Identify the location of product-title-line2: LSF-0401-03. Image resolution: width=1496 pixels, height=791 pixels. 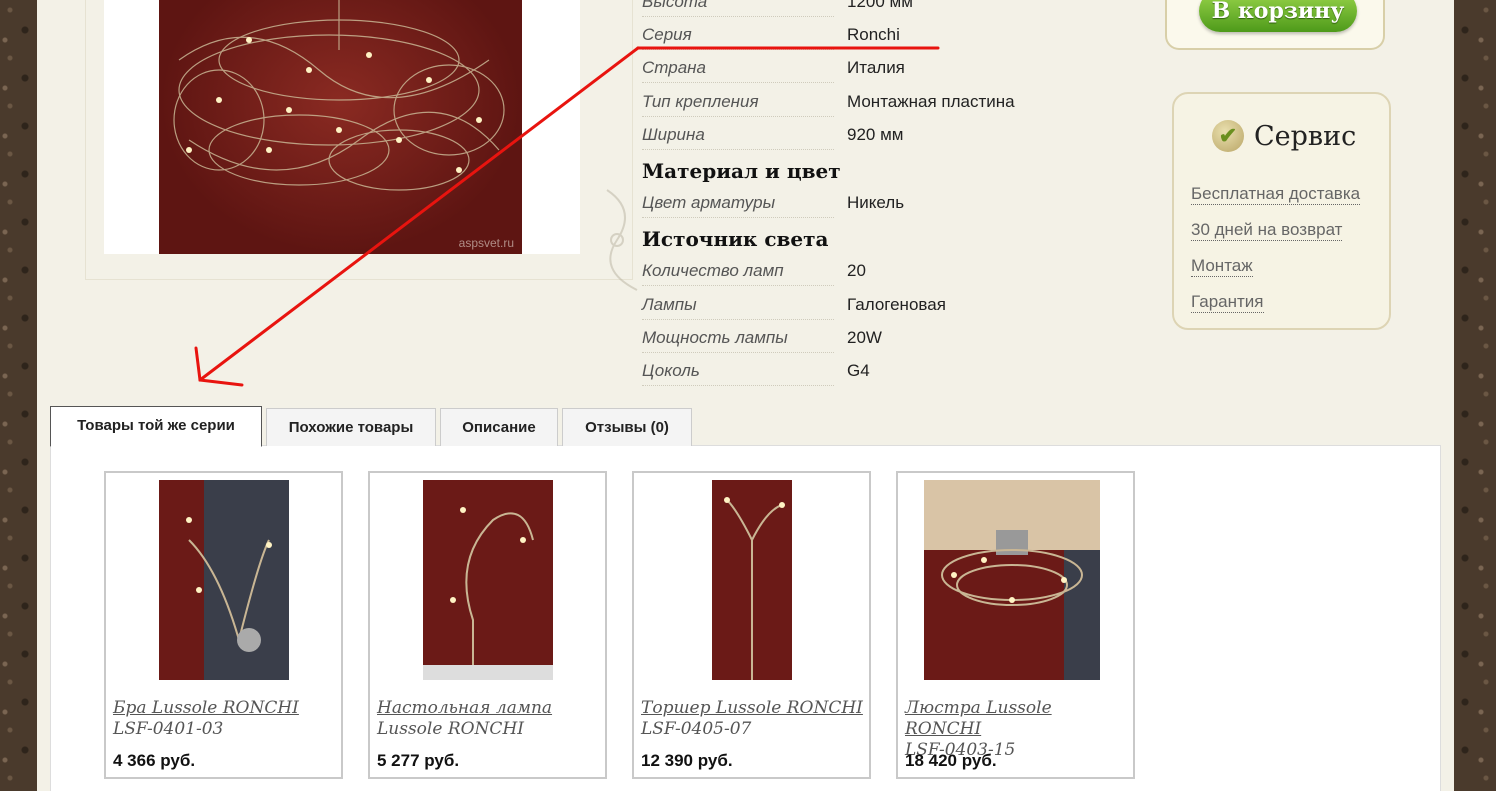
(168, 729).